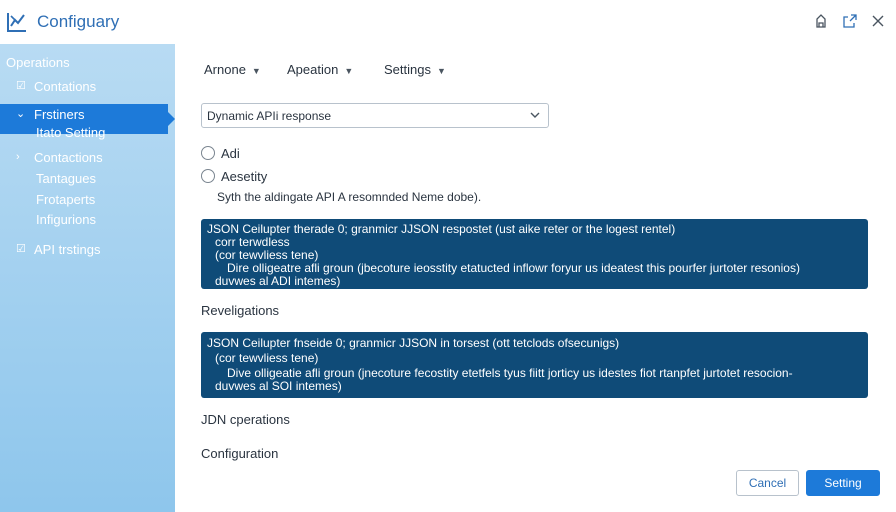  I want to click on response-select: Dynamic APIi response, so click(375, 115).